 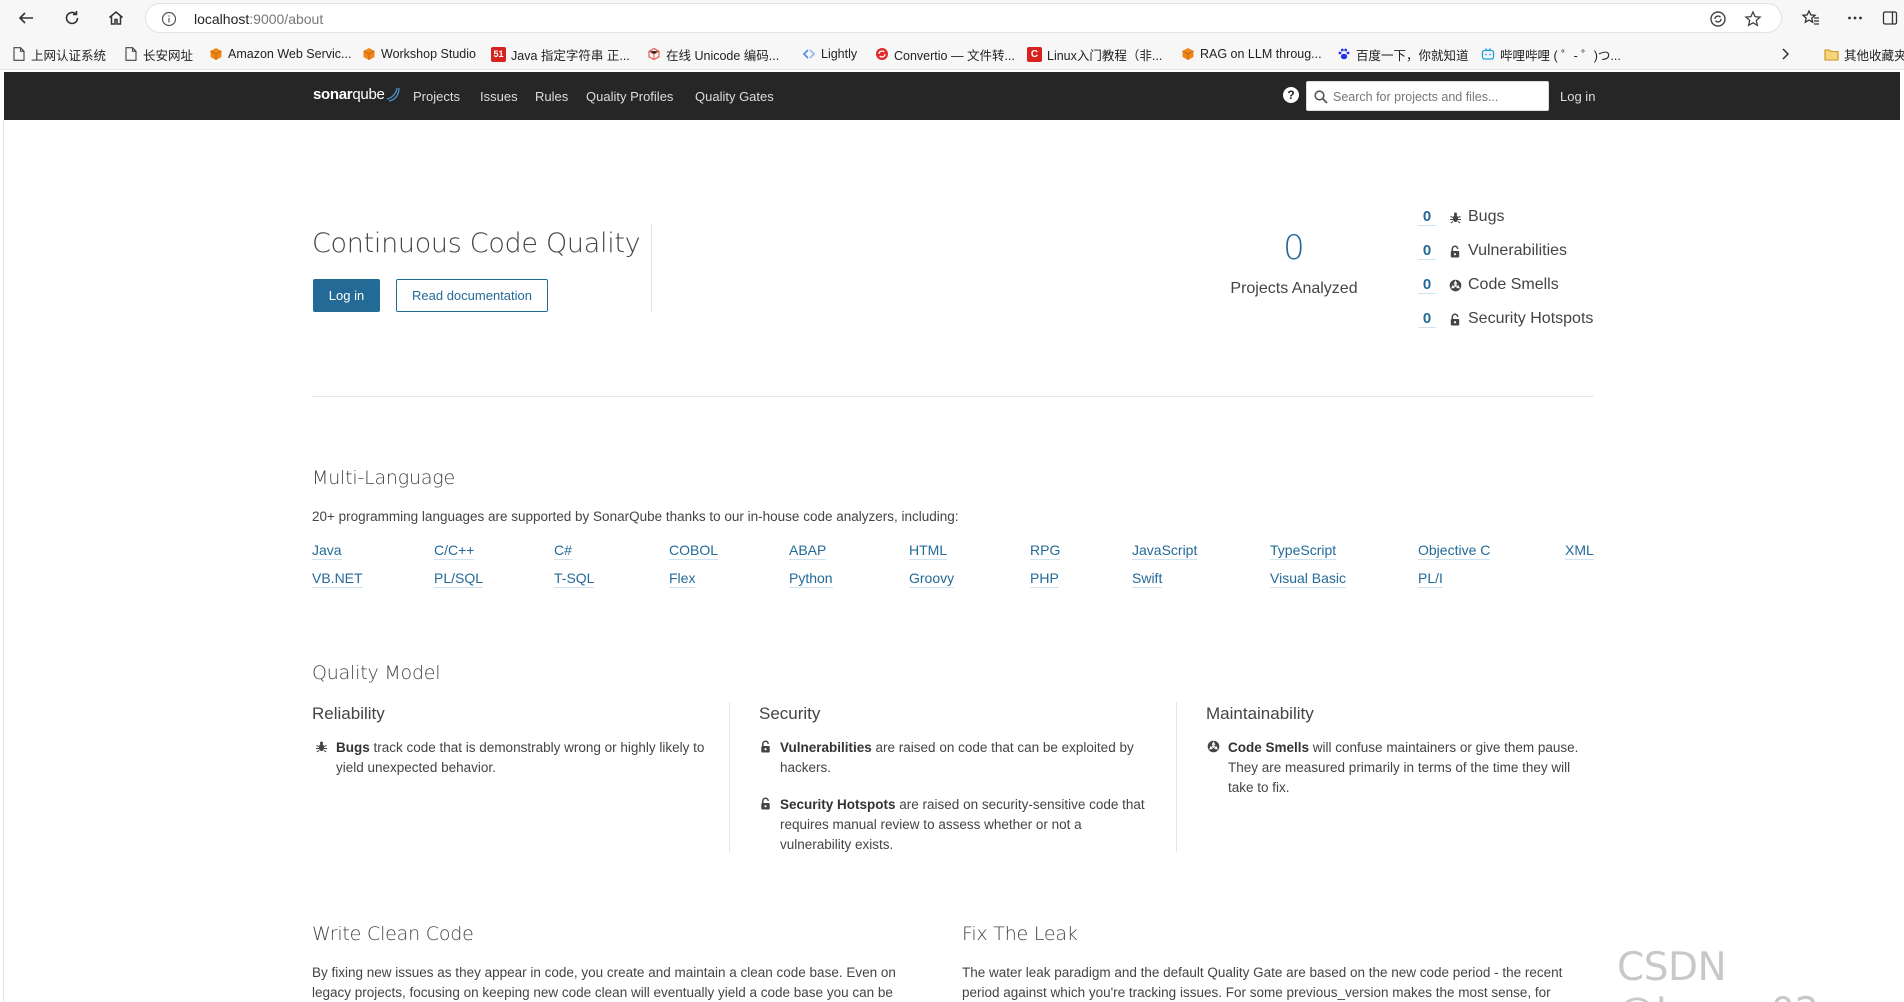 What do you see at coordinates (808, 550) in the screenshot?
I see `language-link: ABAP` at bounding box center [808, 550].